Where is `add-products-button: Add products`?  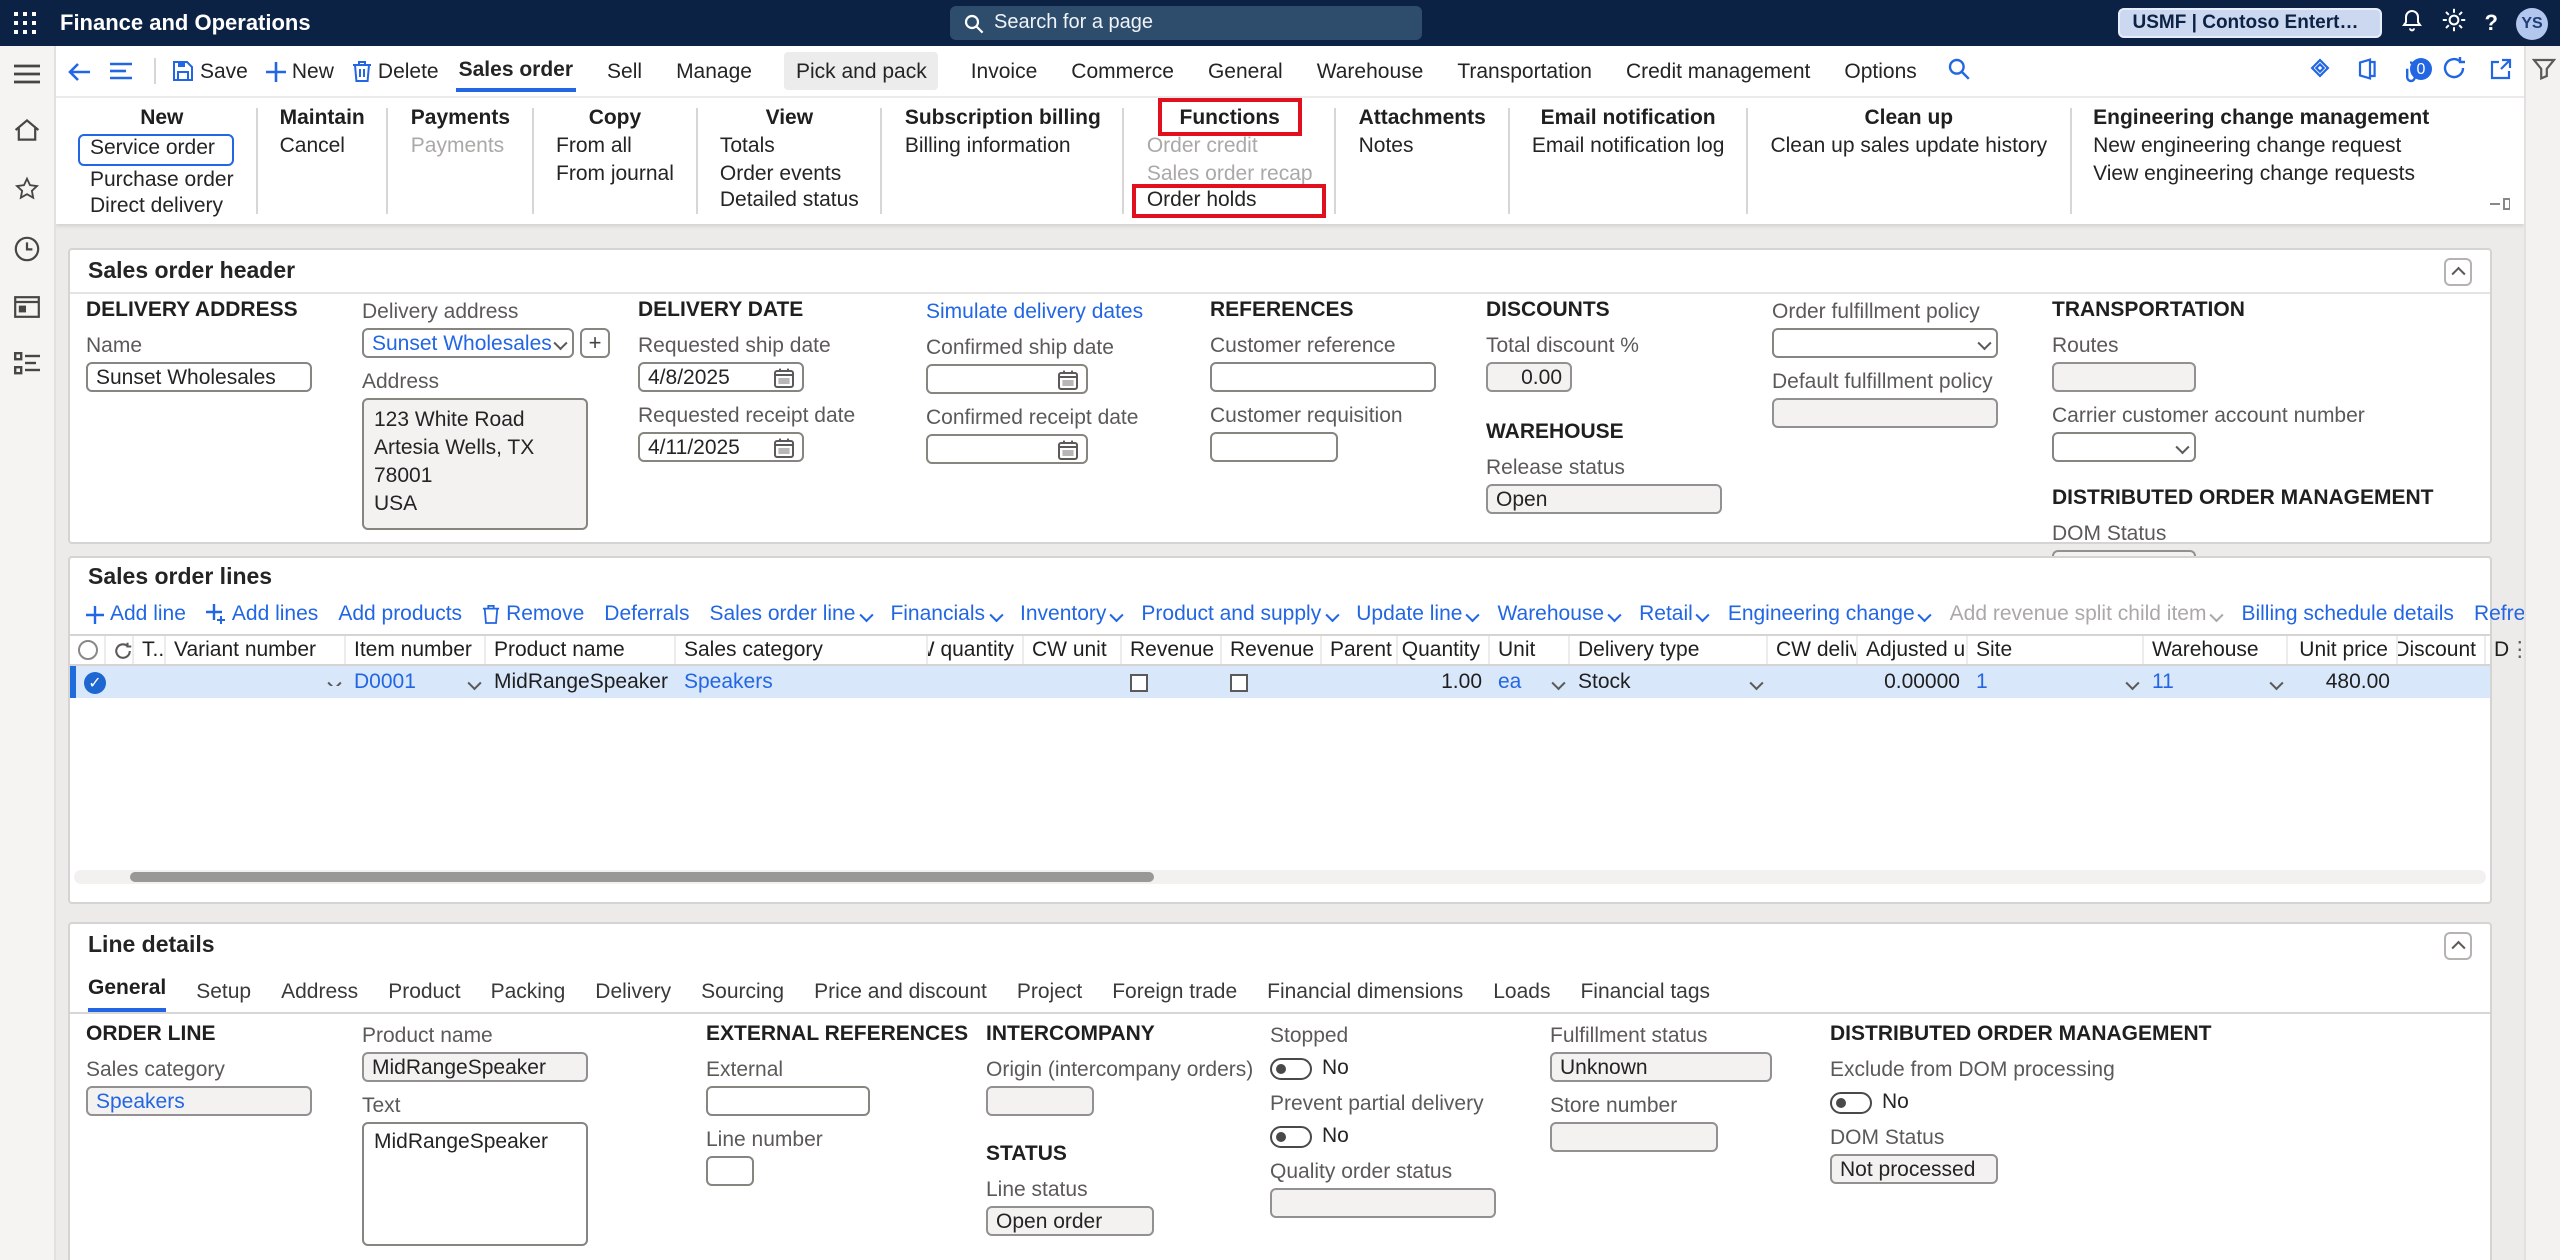 add-products-button: Add products is located at coordinates (400, 614).